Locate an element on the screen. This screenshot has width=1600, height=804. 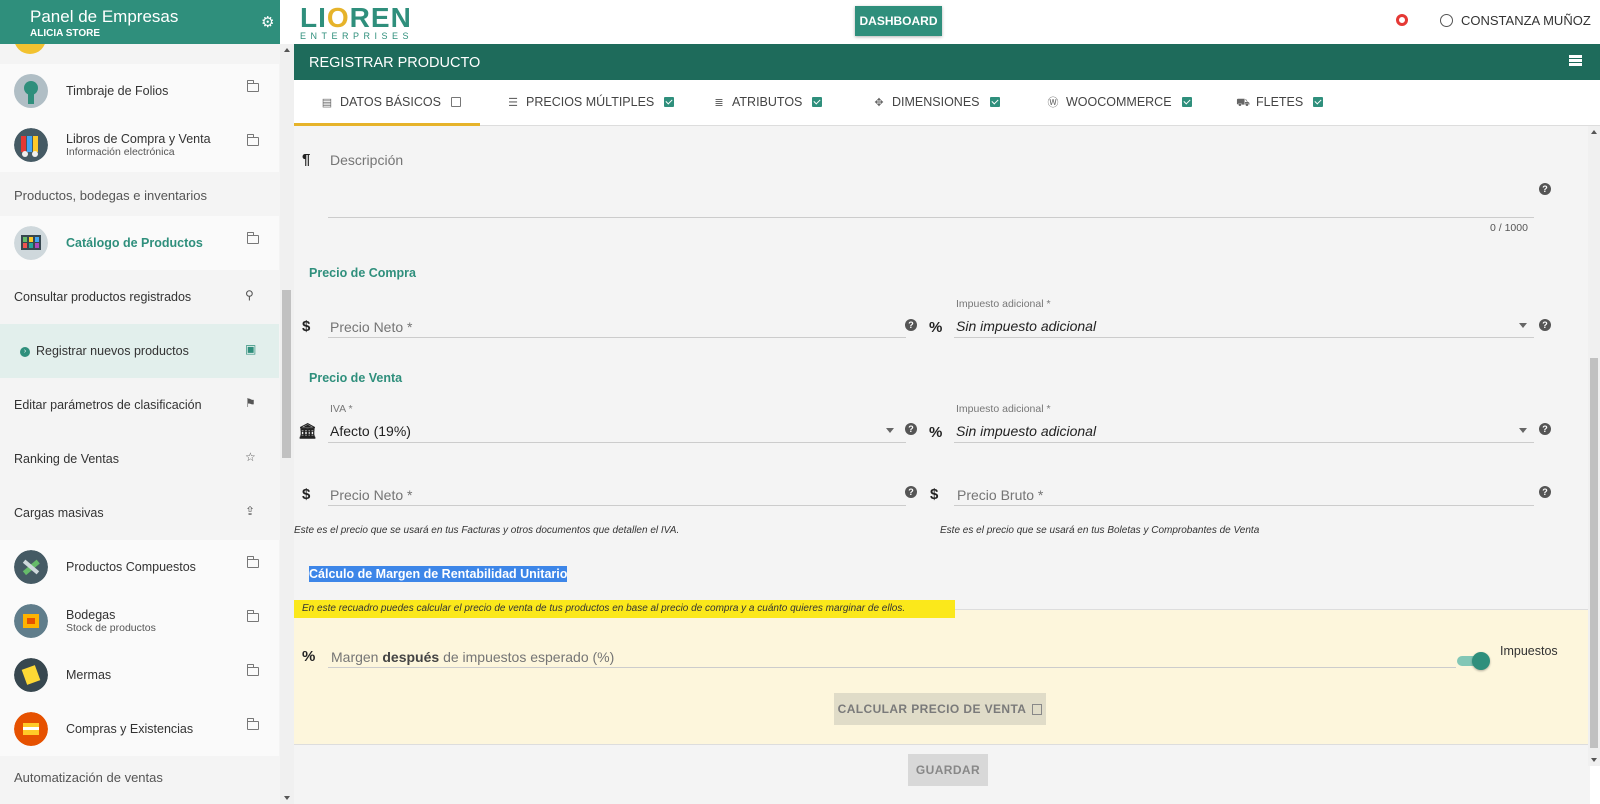
main-scrollbar is located at coordinates (1594, 446).